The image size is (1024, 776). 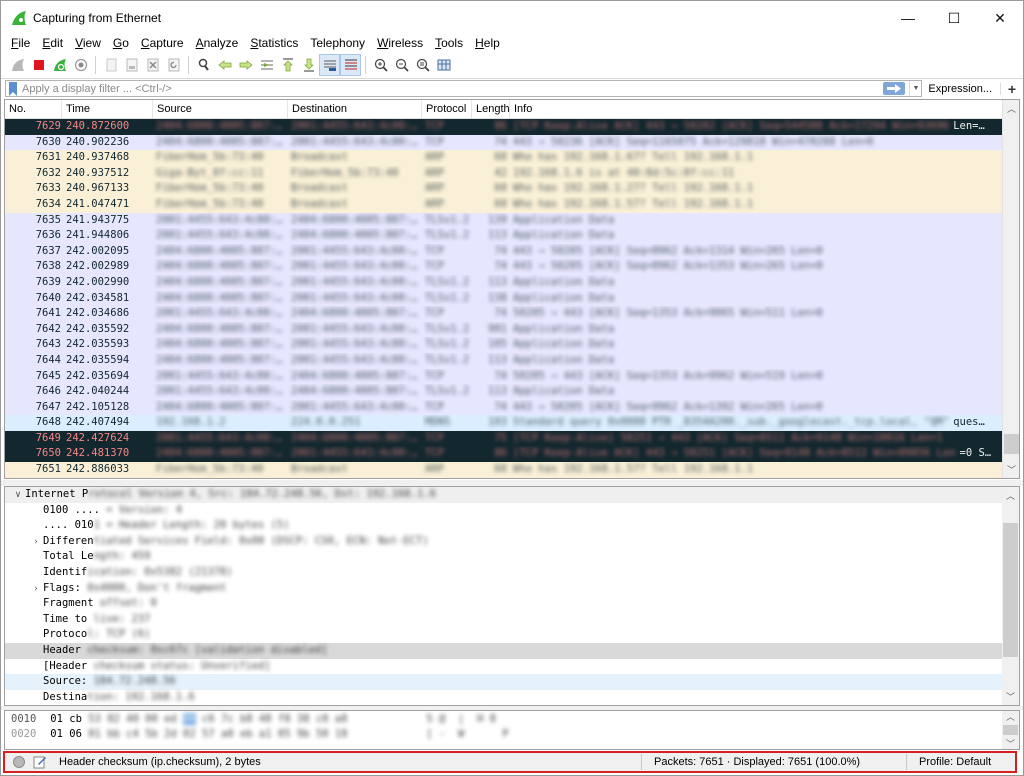 What do you see at coordinates (491, 109) in the screenshot?
I see `column-header-length: Length` at bounding box center [491, 109].